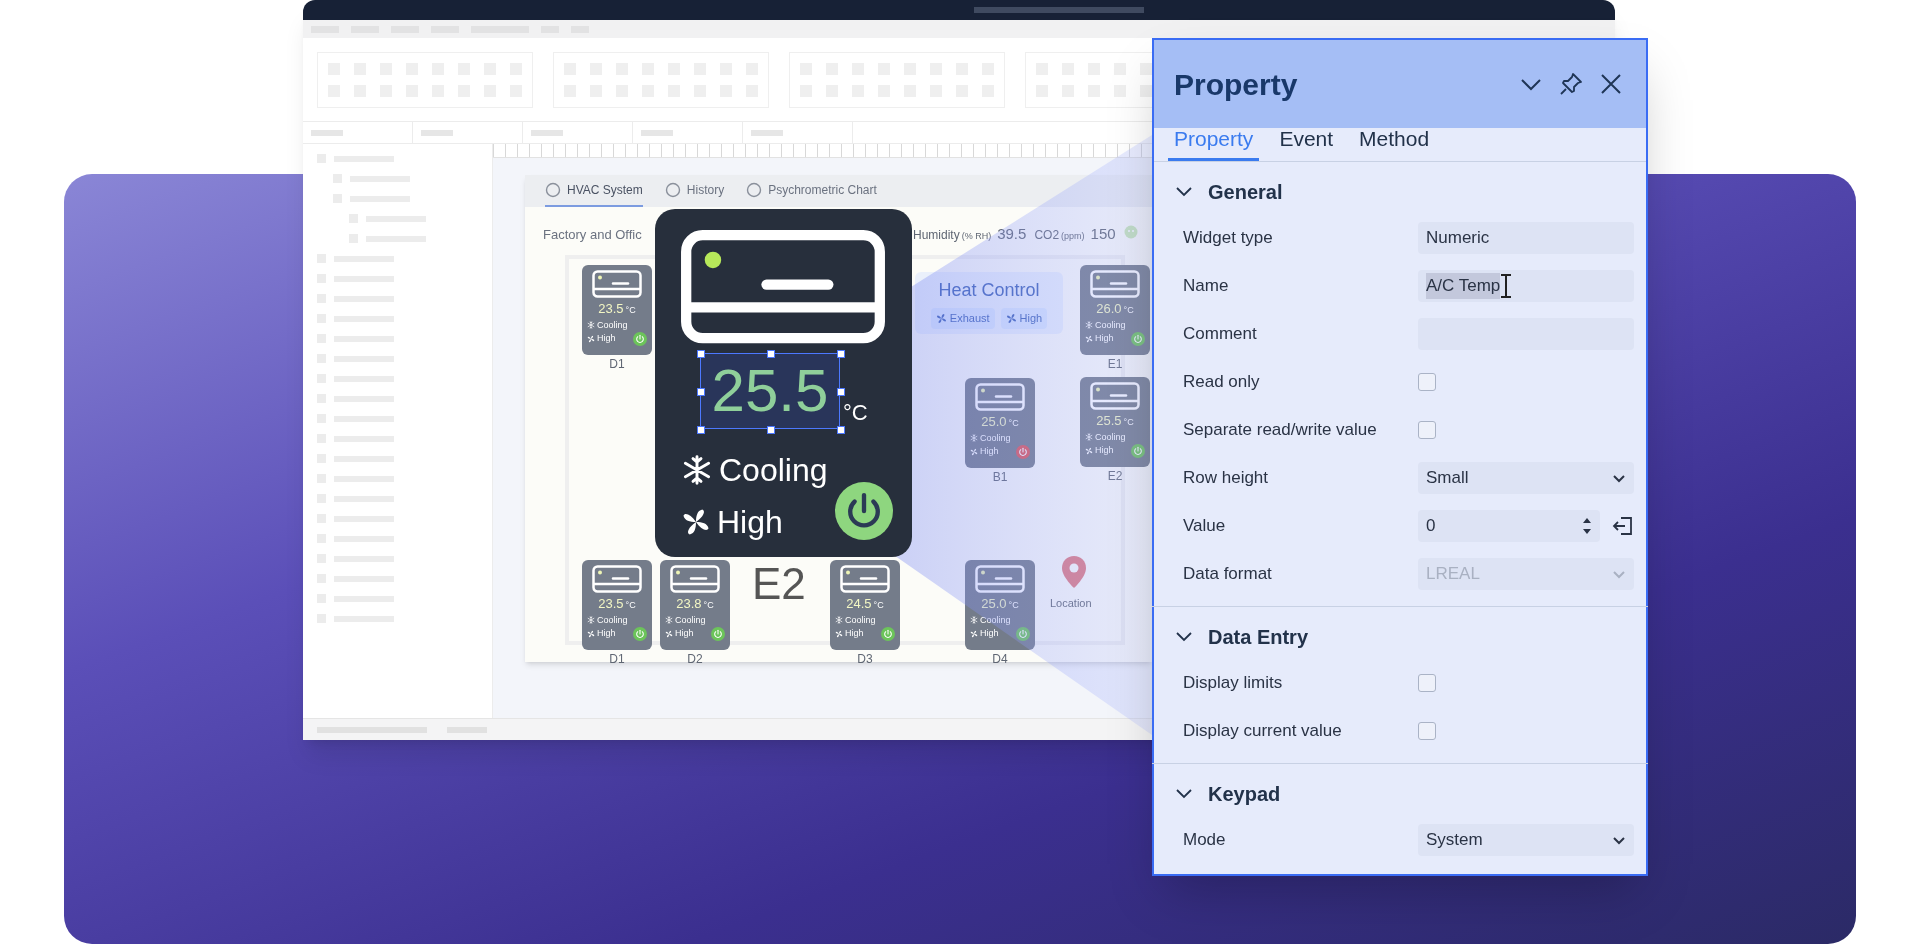 This screenshot has width=1920, height=944. I want to click on page-tab: Psychrometric Chart, so click(811, 191).